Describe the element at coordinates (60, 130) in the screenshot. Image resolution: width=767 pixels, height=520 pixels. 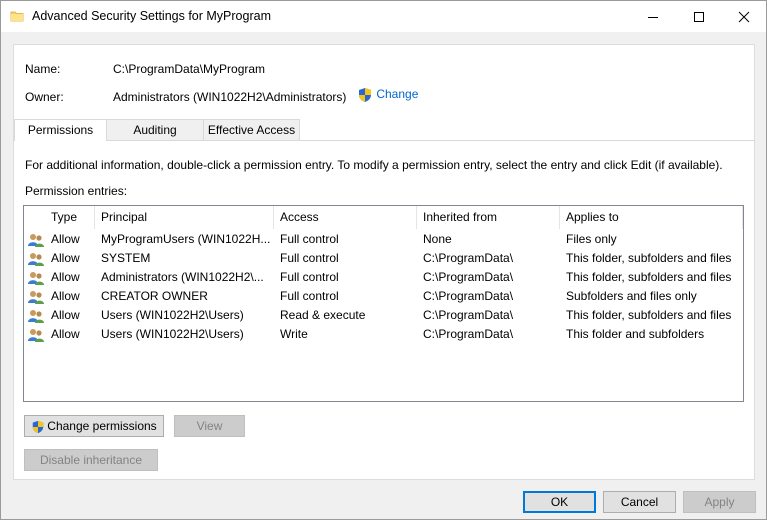
I see `tab-permissions: Permissions` at that location.